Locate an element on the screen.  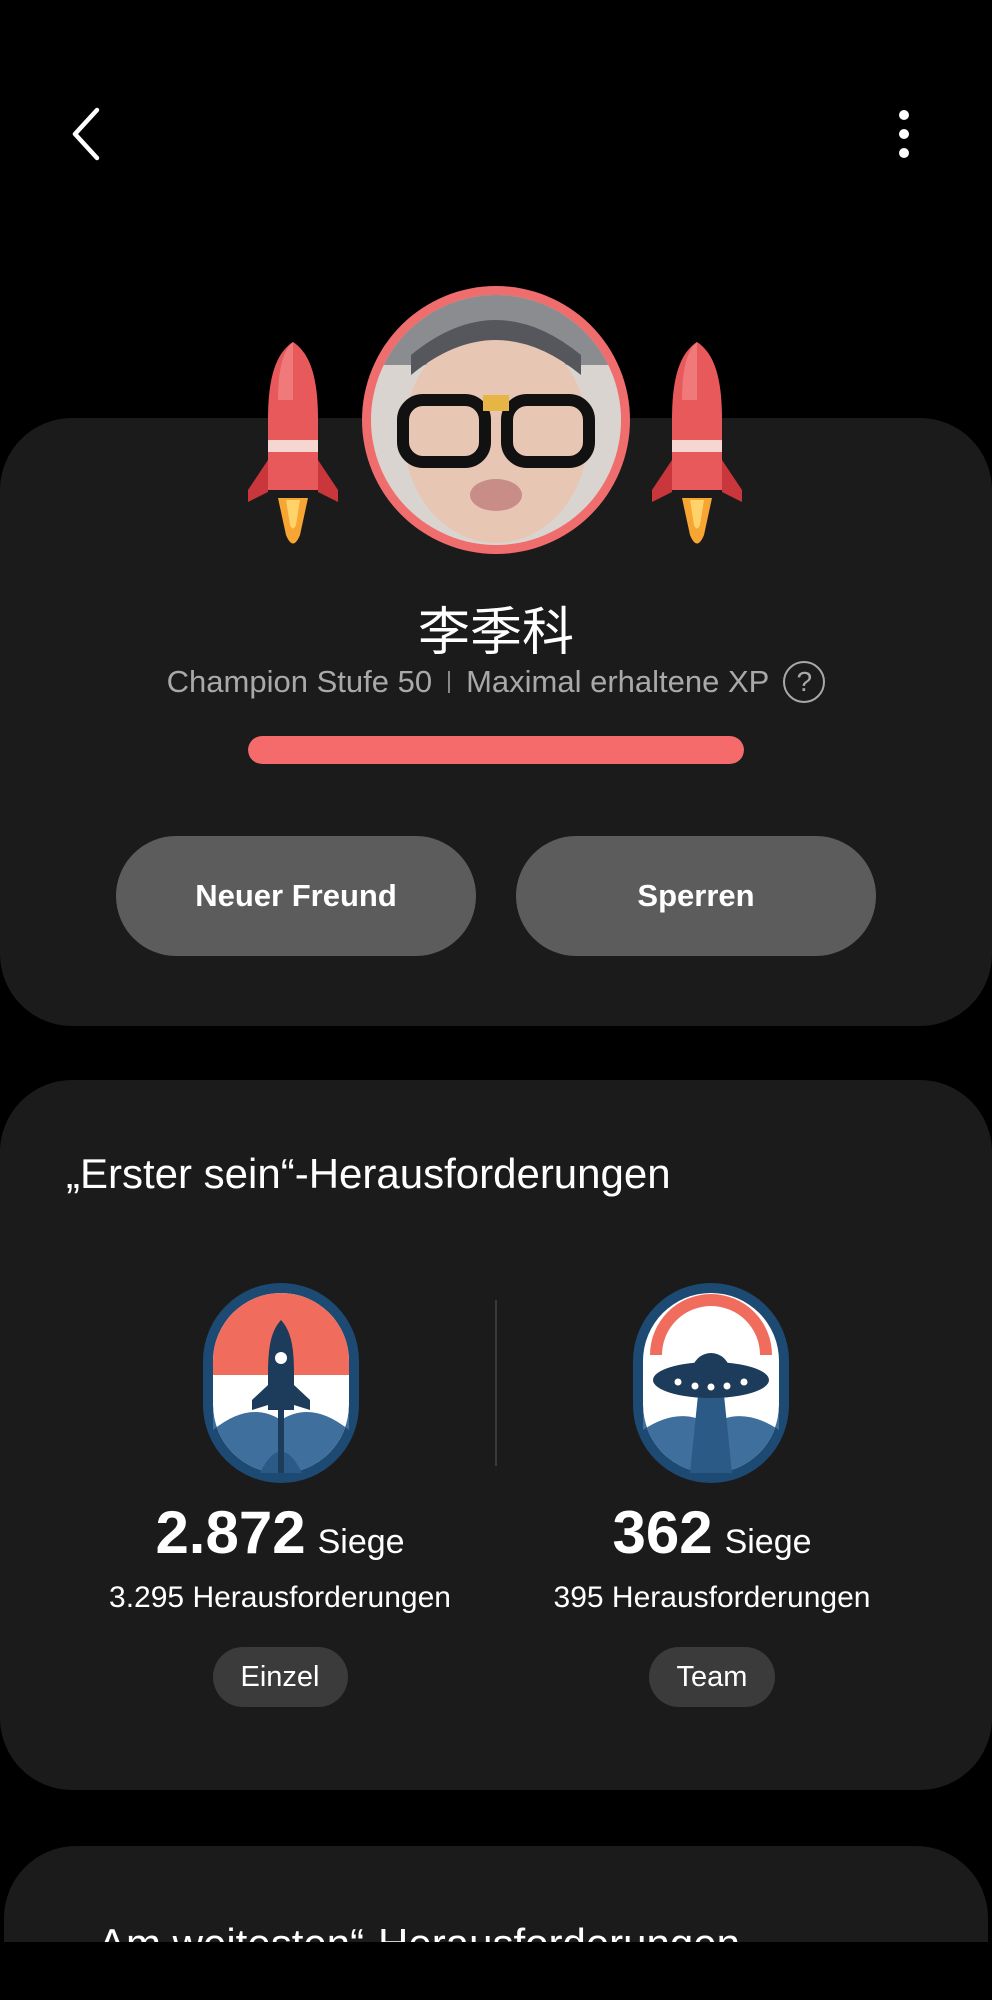
level-text: Champion Stufe 50 is located at coordinates (299, 681).